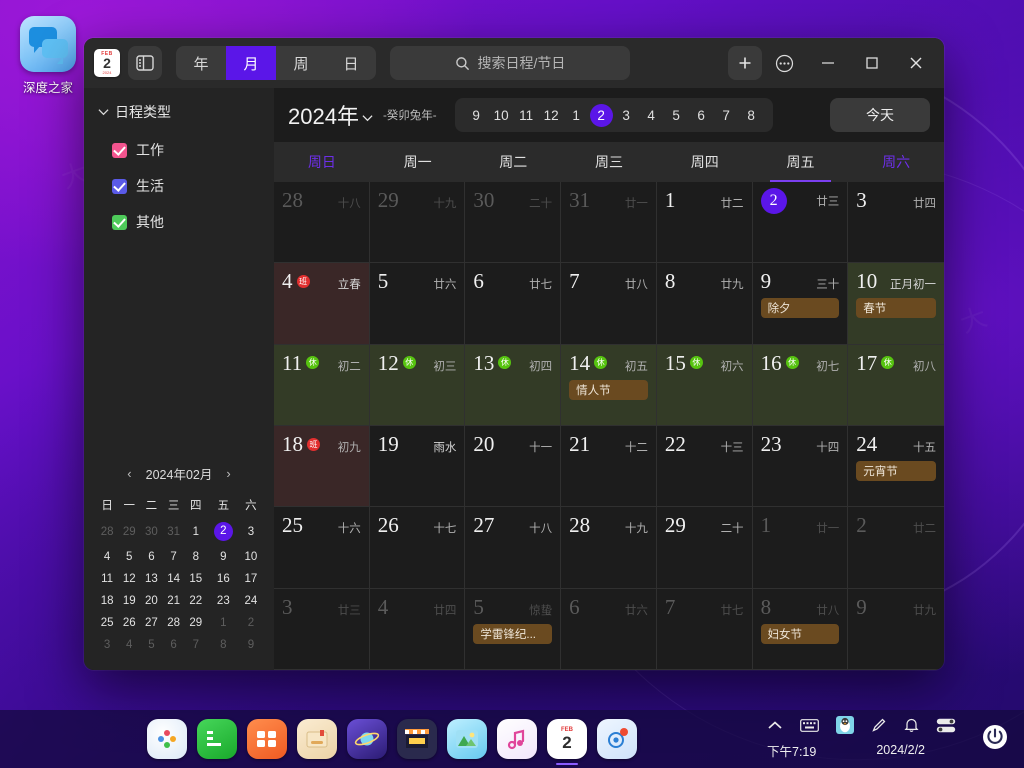 This screenshot has height=768, width=1024. Describe the element at coordinates (322, 223) in the screenshot. I see `calendar-cell: 28 十八` at that location.